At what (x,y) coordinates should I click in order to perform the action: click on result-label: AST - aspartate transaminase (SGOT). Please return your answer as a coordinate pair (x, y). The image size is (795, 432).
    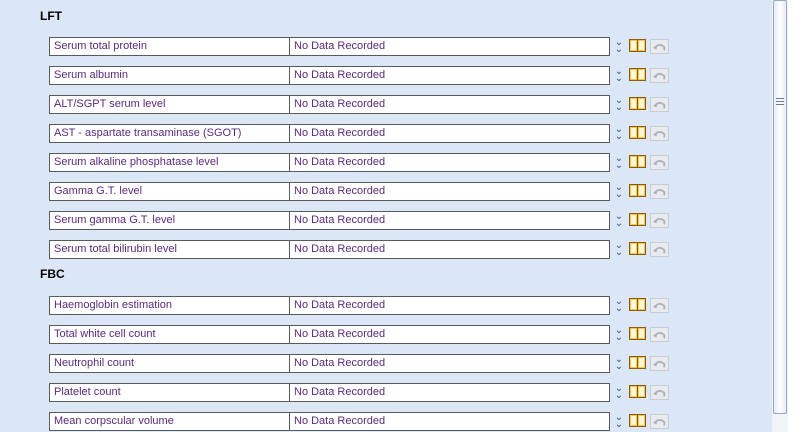
    Looking at the image, I should click on (171, 133).